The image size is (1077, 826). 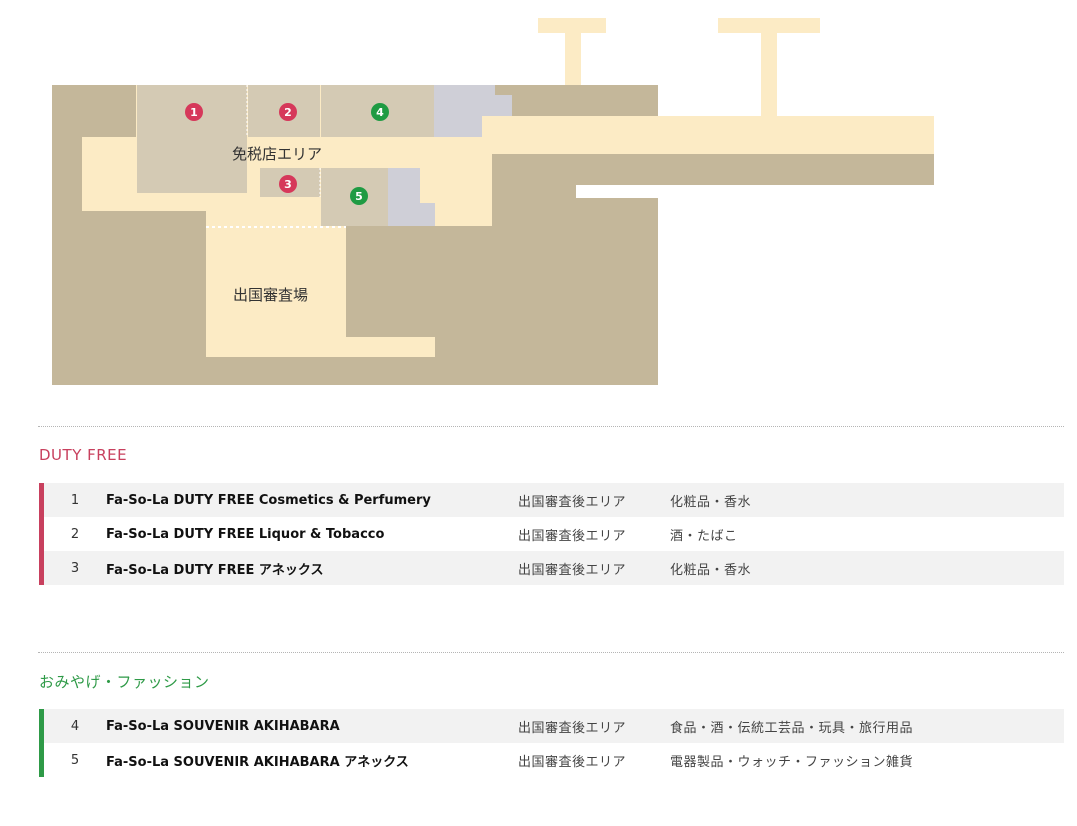 I want to click on shop-number: 3, so click(x=75, y=568).